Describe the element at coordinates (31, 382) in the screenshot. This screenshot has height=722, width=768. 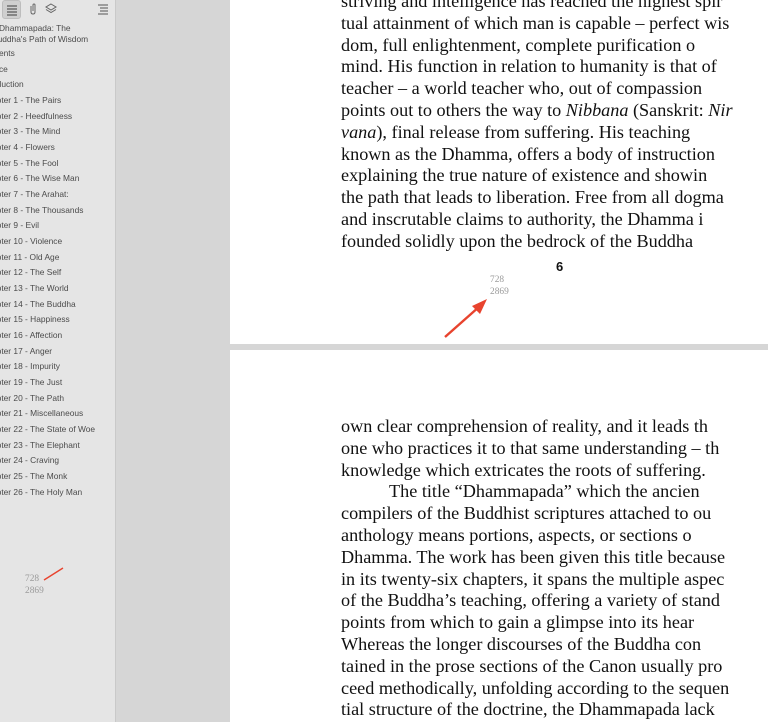
I see `toc-item: apter 19 - The Just` at that location.